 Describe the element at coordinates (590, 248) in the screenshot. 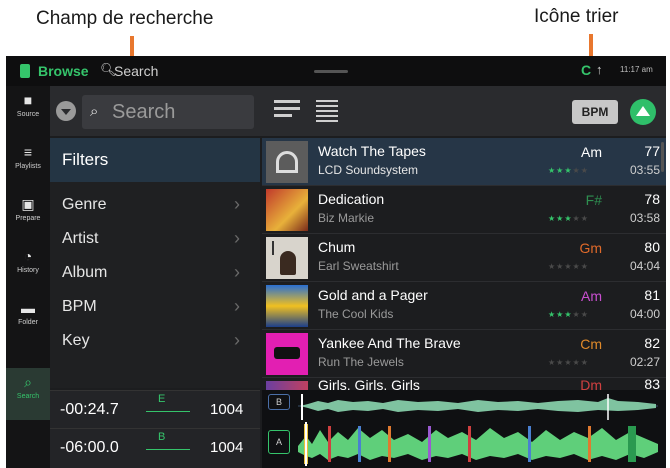

I see `track-key: Gm` at that location.